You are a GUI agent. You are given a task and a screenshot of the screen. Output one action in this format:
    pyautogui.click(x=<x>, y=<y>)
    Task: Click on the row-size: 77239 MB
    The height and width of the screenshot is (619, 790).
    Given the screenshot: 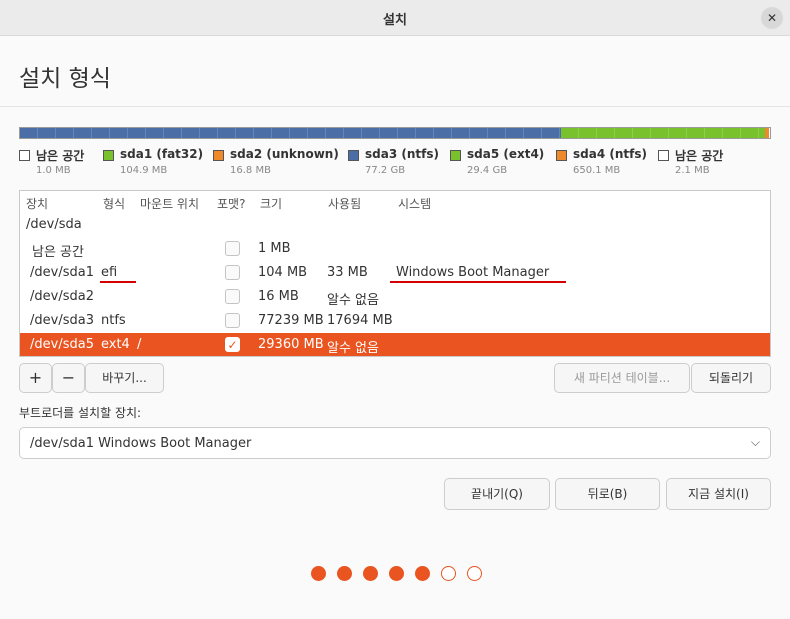 What is the action you would take?
    pyautogui.click(x=291, y=320)
    